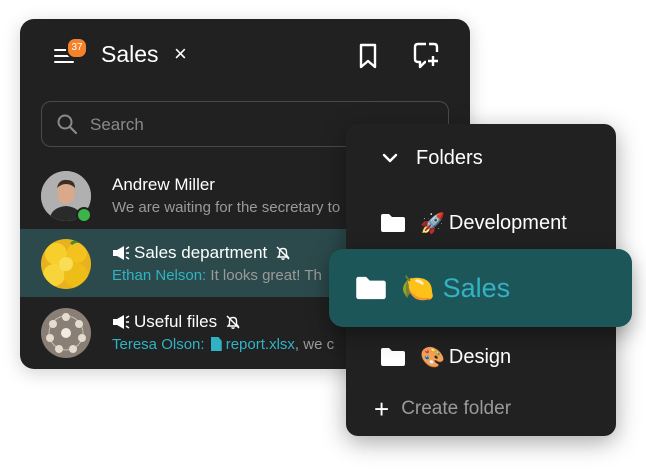 The width and height of the screenshot is (646, 470). I want to click on bookmark-icon, so click(368, 56).